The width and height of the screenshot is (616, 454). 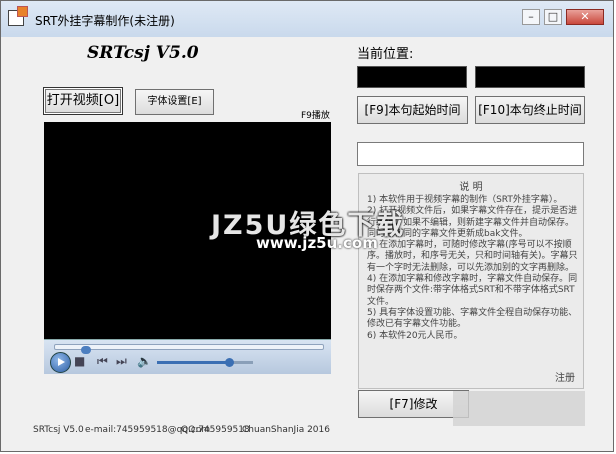 I want to click on previous-icon: ⏮, so click(x=102, y=361).